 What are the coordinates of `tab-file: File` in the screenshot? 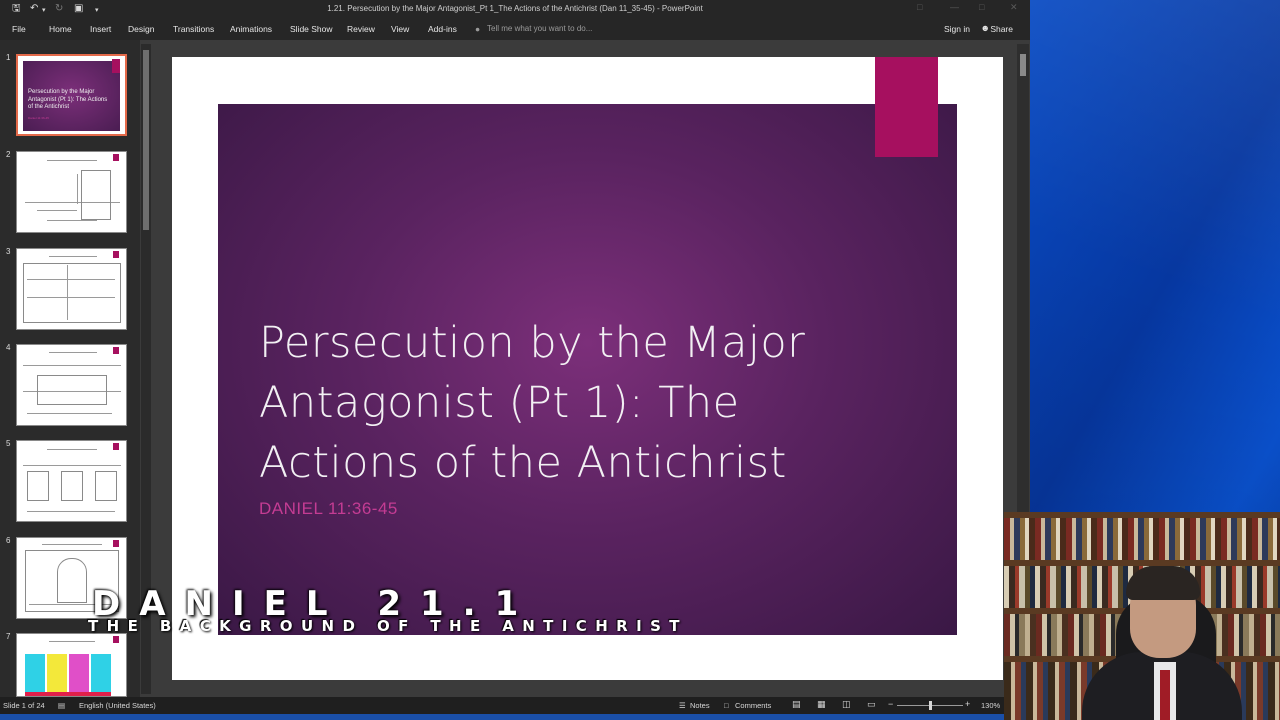 It's located at (19, 29).